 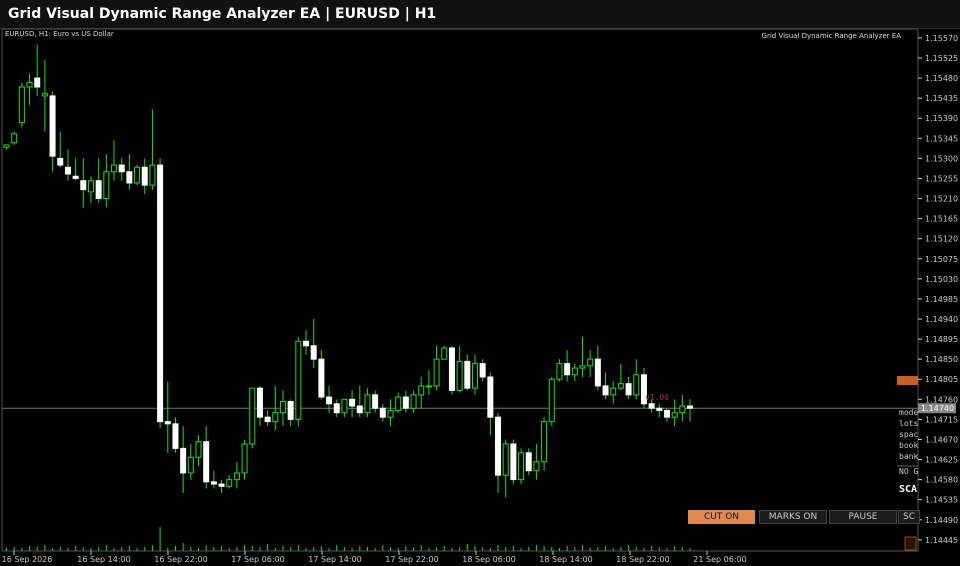 What do you see at coordinates (941, 178) in the screenshot?
I see `price-tick-label: 1.15255` at bounding box center [941, 178].